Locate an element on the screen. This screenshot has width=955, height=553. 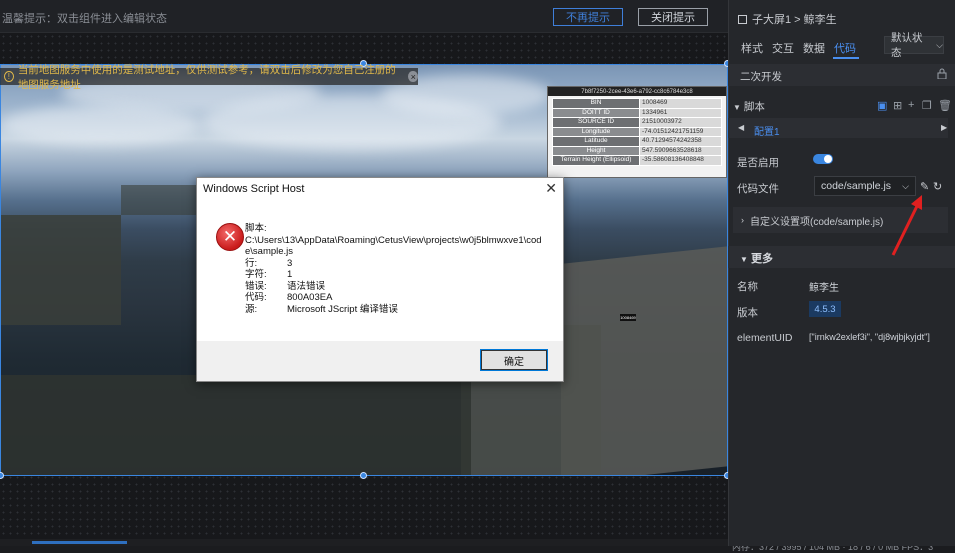
warning-icon: ! is located at coordinates (9, 76).